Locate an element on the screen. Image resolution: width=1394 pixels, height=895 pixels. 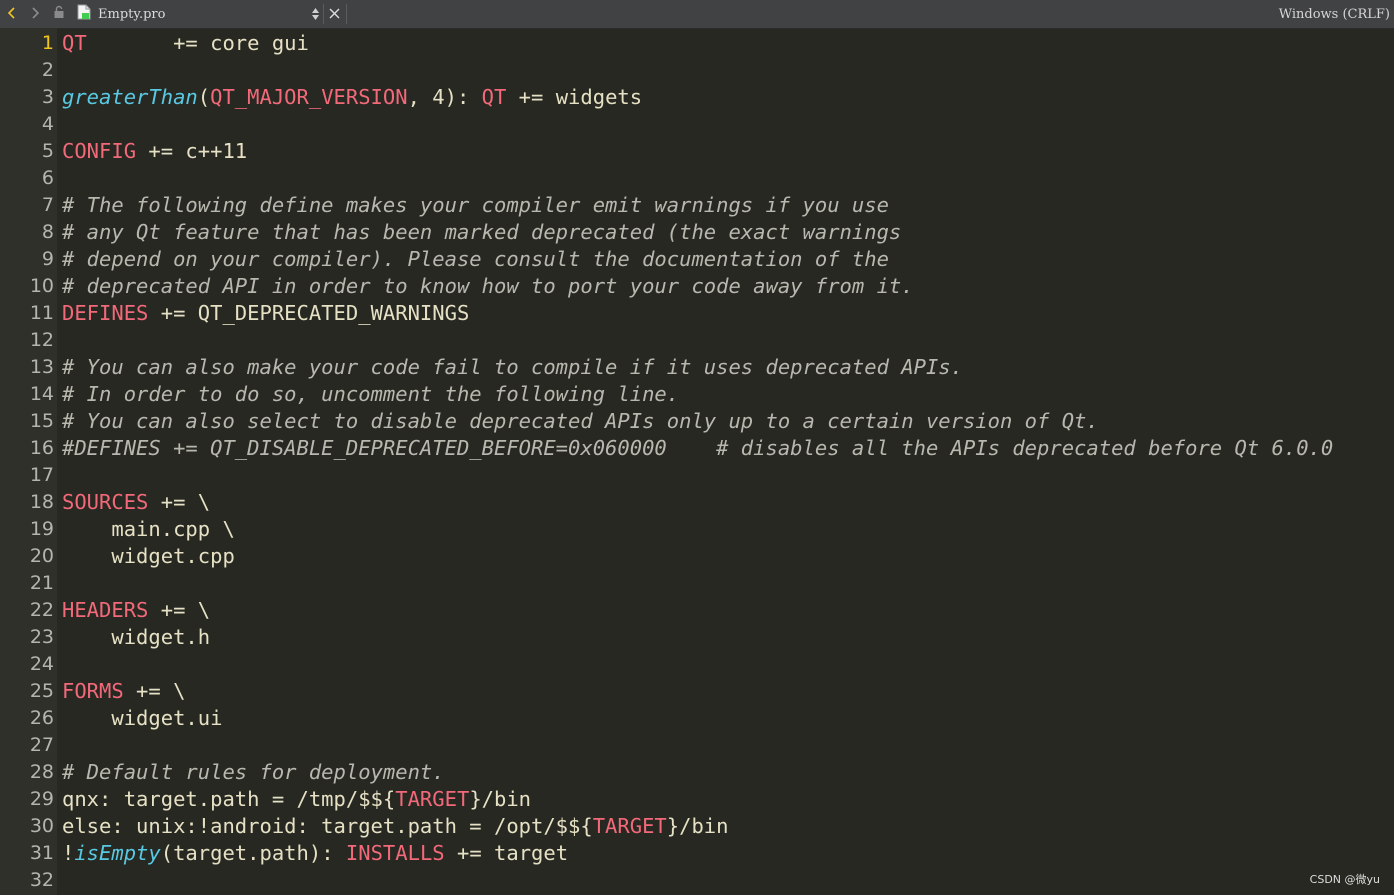
code-token: CONFIG is located at coordinates (99, 151).